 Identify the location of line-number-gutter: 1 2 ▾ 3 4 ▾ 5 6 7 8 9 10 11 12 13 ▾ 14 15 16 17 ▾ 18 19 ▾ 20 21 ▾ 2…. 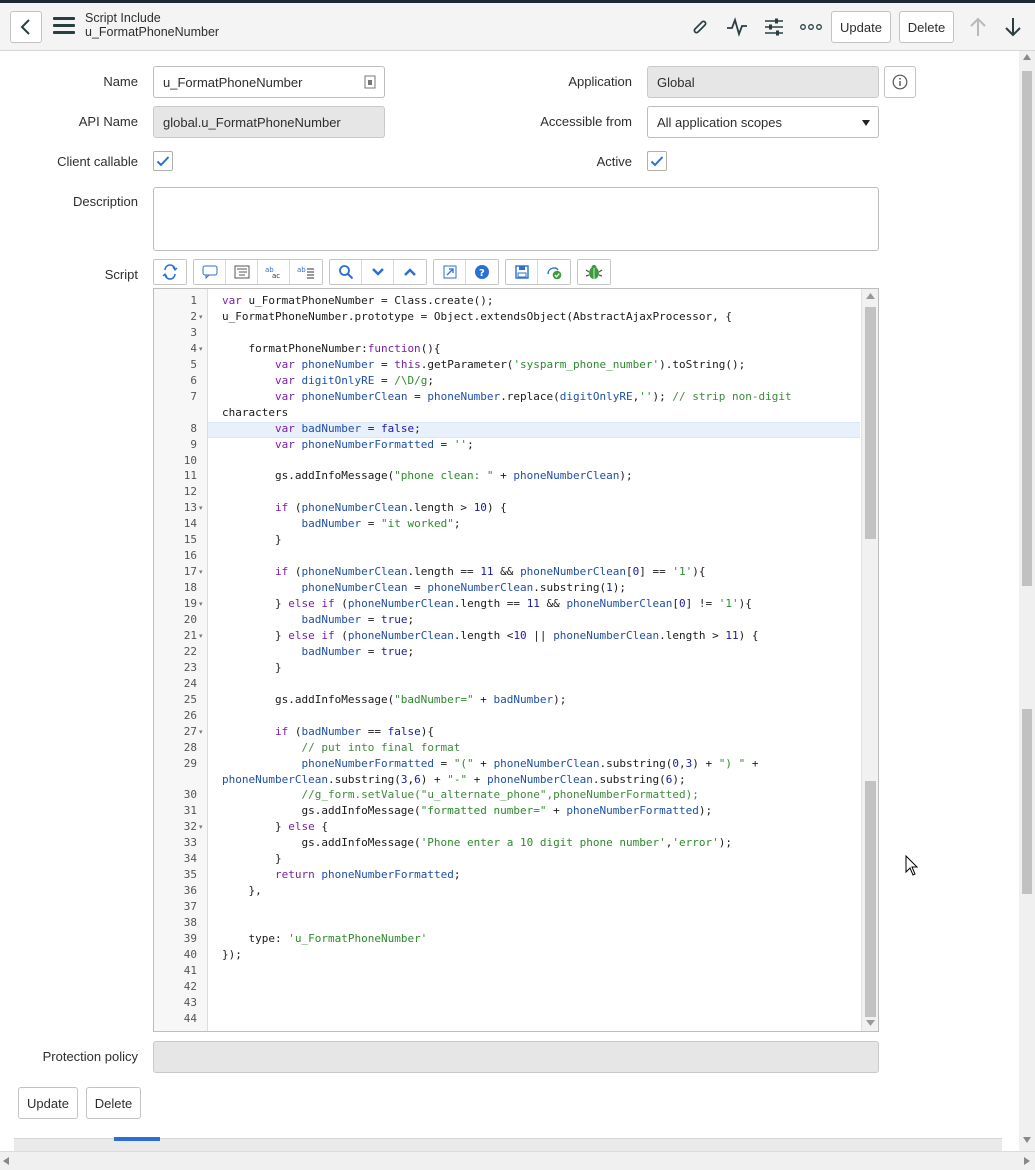
(181, 660).